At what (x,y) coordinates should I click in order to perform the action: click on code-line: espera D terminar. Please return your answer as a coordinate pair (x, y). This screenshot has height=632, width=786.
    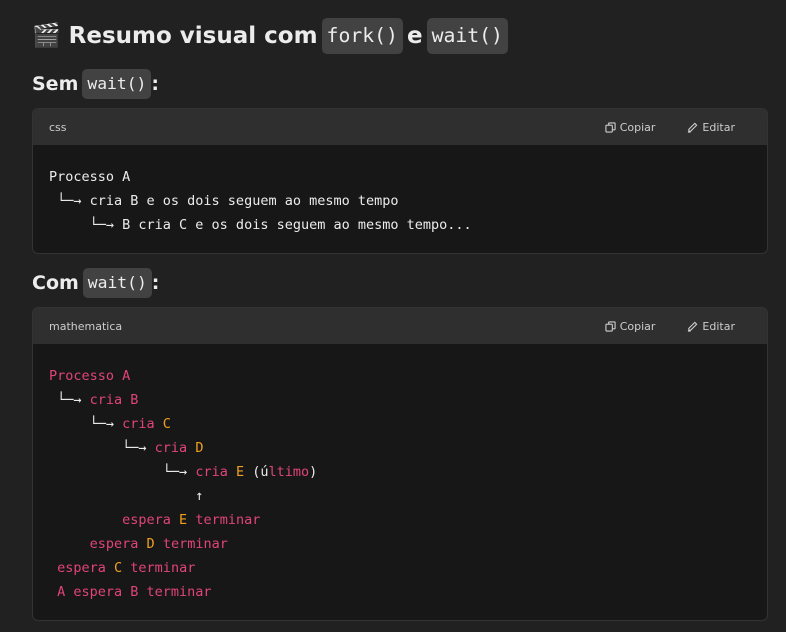
    Looking at the image, I should click on (138, 544).